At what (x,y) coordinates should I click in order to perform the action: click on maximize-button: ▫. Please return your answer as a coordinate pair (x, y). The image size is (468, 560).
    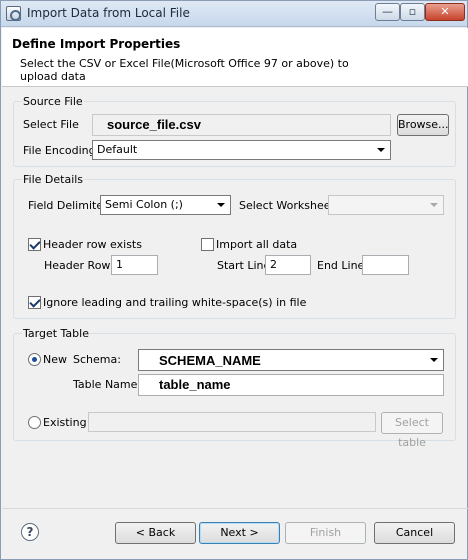
    Looking at the image, I should click on (412, 12).